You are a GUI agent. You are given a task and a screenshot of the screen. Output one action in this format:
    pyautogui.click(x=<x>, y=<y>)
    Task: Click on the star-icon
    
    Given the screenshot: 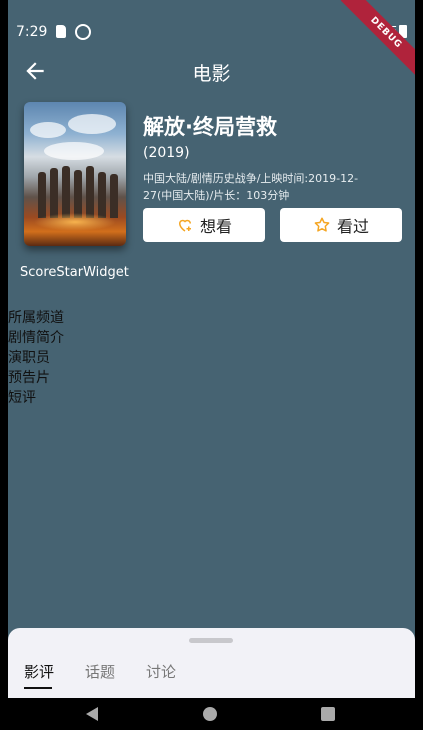 What is the action you would take?
    pyautogui.click(x=322, y=224)
    